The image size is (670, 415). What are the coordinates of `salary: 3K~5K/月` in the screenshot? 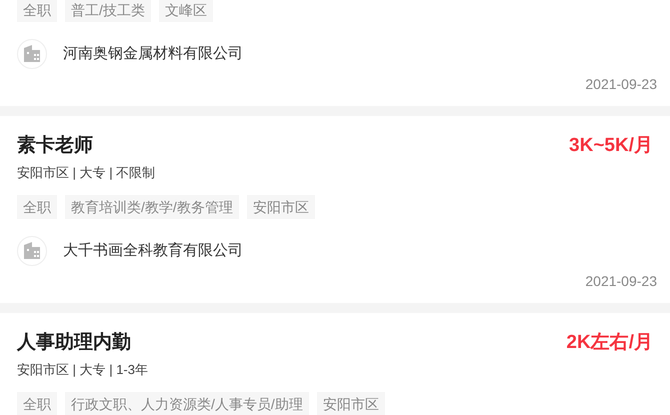 It's located at (611, 146).